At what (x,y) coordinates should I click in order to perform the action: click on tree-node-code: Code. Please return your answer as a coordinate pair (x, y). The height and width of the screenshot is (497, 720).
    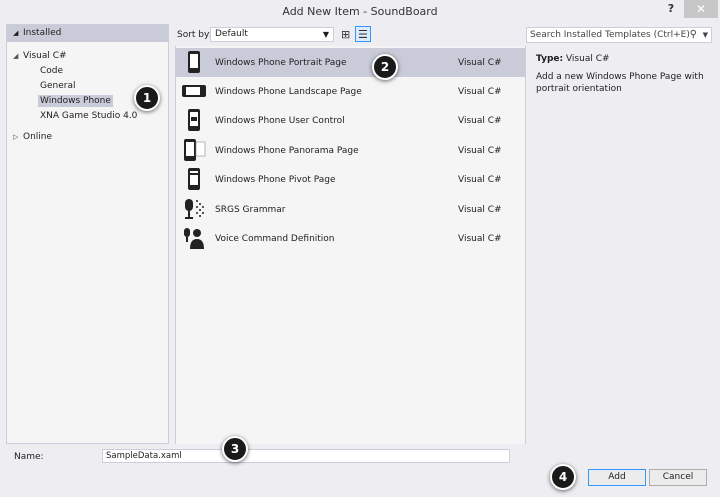
    Looking at the image, I should click on (51, 71).